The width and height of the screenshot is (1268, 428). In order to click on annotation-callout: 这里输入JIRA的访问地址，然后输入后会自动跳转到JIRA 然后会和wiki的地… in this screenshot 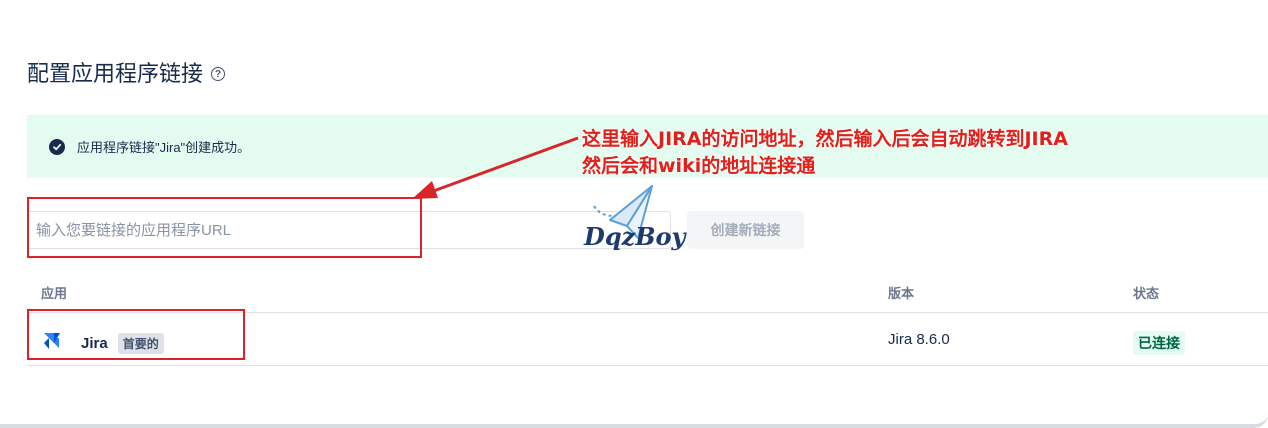, I will do `click(825, 153)`.